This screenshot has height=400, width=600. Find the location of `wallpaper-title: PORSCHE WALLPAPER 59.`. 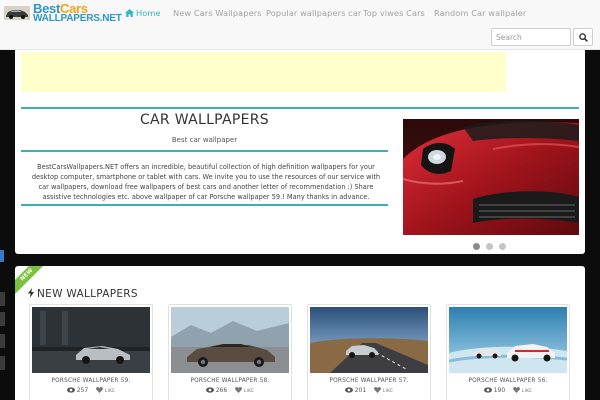

wallpaper-title: PORSCHE WALLPAPER 59. is located at coordinates (91, 381).